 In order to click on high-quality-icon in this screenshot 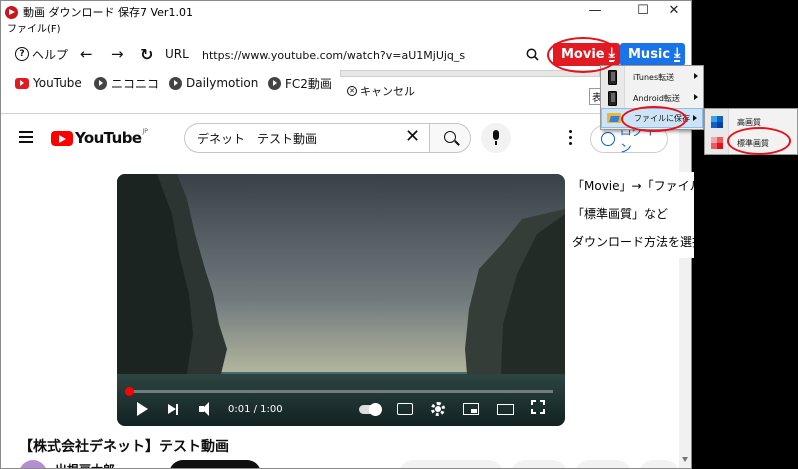, I will do `click(717, 122)`.